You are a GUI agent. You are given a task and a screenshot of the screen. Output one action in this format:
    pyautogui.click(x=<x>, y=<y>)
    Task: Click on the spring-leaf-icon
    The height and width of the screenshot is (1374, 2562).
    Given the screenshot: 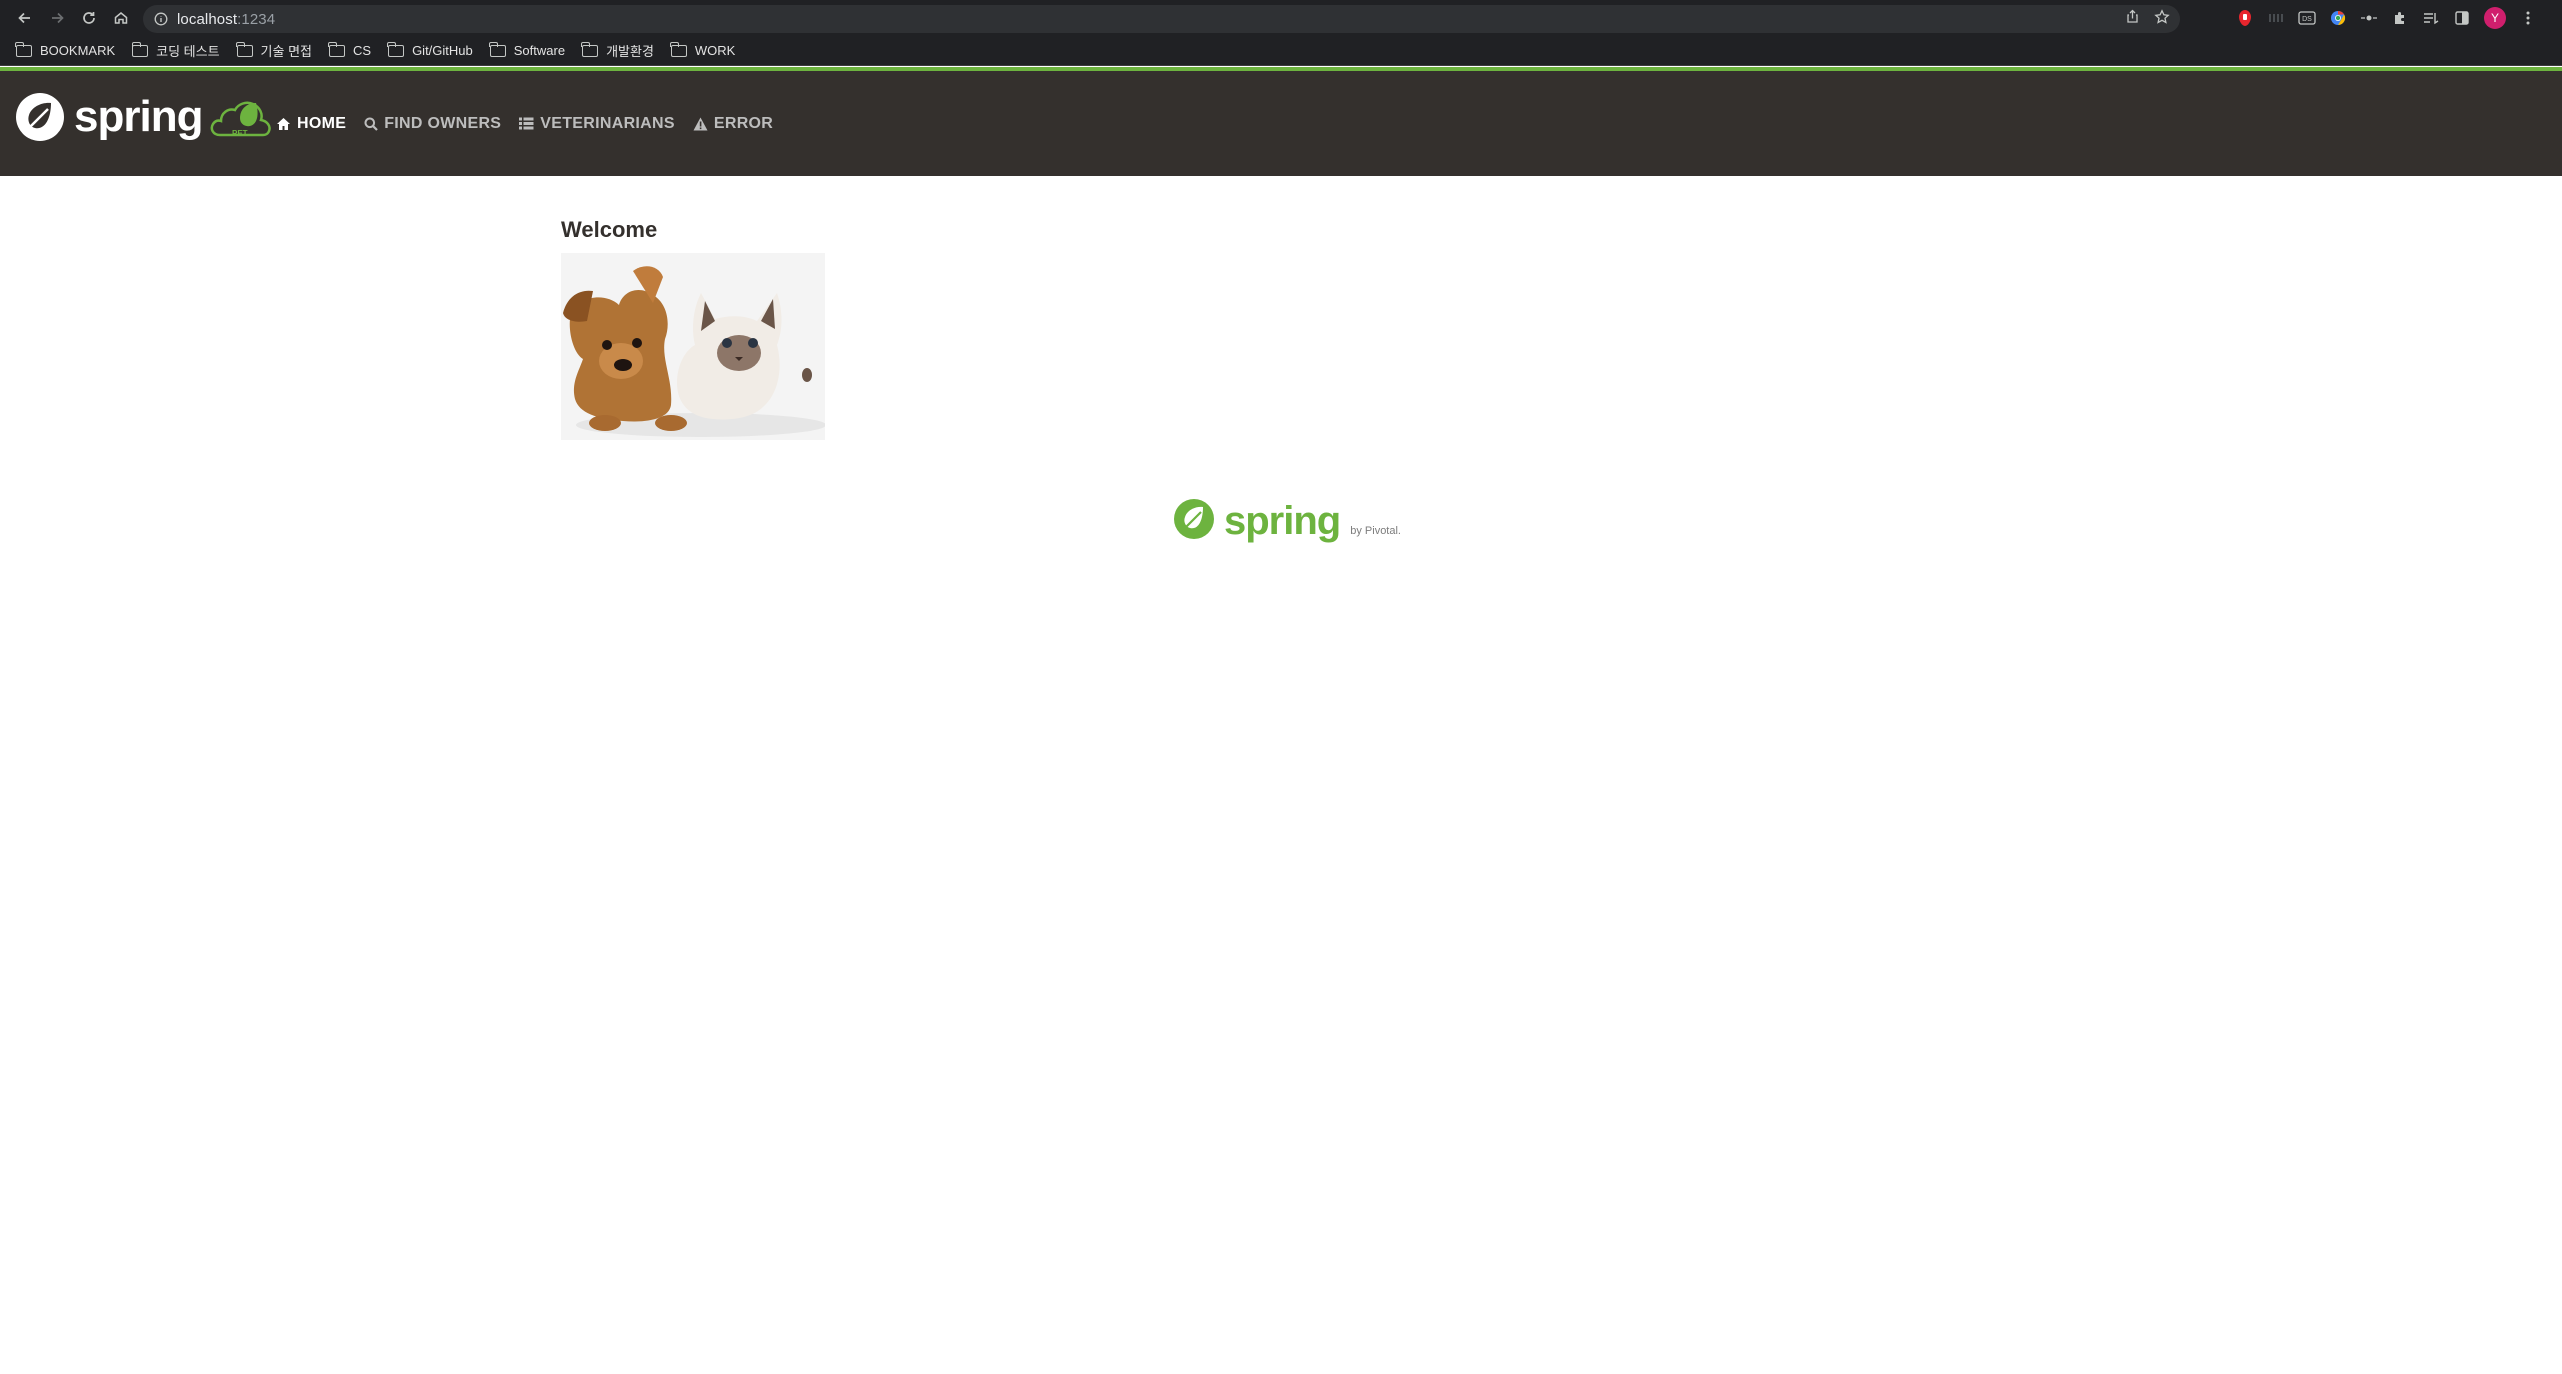 What is the action you would take?
    pyautogui.click(x=40, y=117)
    